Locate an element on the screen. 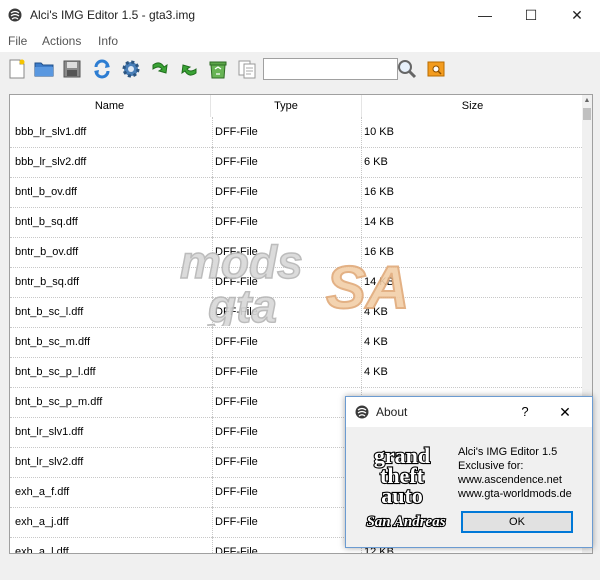  cell-name: bnt_lr_slv2.dff is located at coordinates (110, 462).